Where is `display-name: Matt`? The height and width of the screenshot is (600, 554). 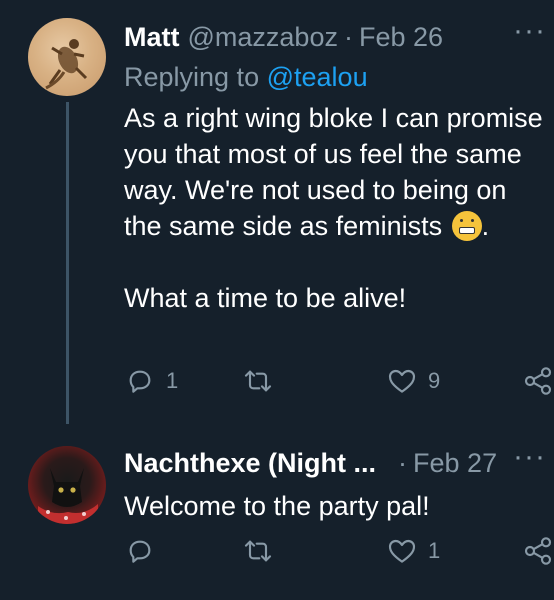
display-name: Matt is located at coordinates (152, 37).